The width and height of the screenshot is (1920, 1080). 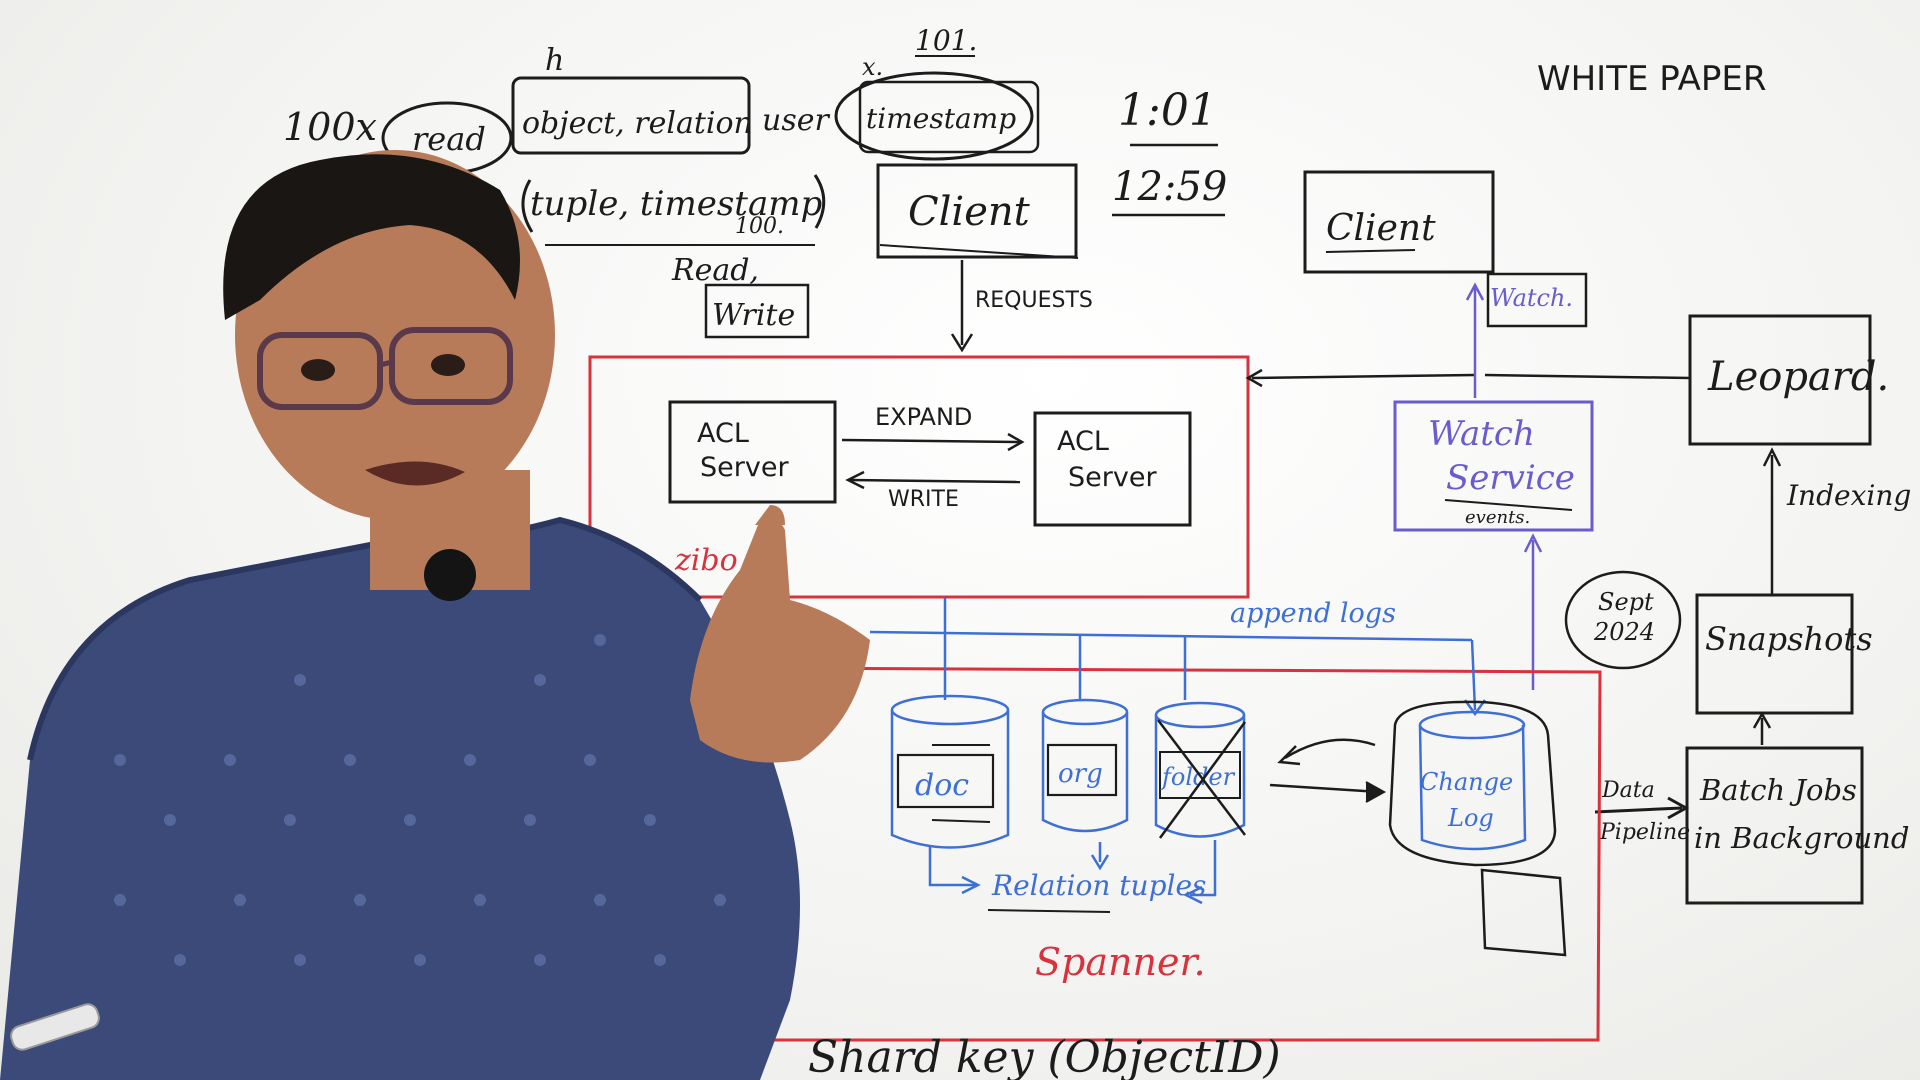 What do you see at coordinates (1470, 800) in the screenshot?
I see `change-log-label: Change Log` at bounding box center [1470, 800].